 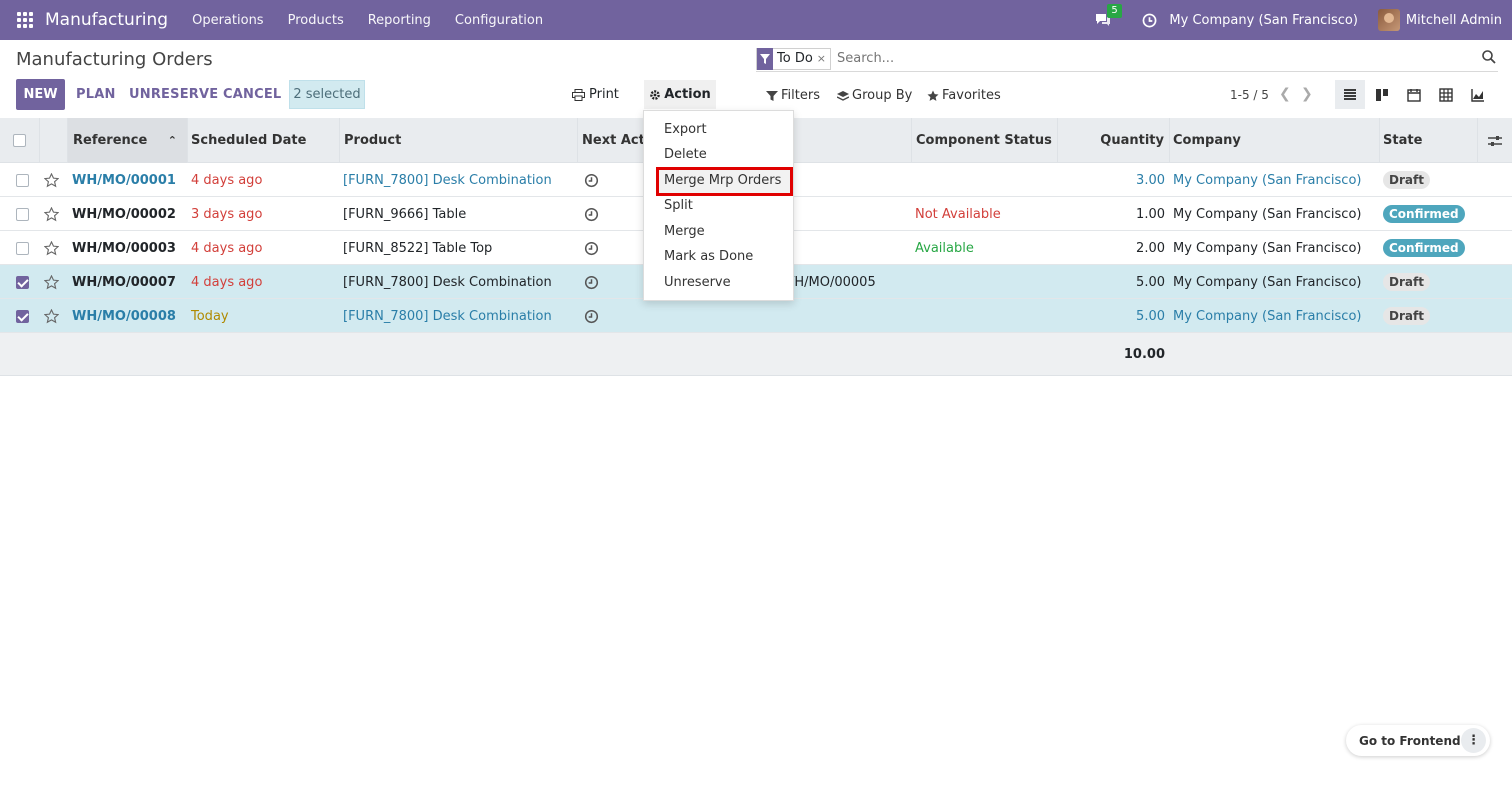 I want to click on menu-item-merge-mrp-orders: Merge Mrp Orders, so click(x=722, y=180).